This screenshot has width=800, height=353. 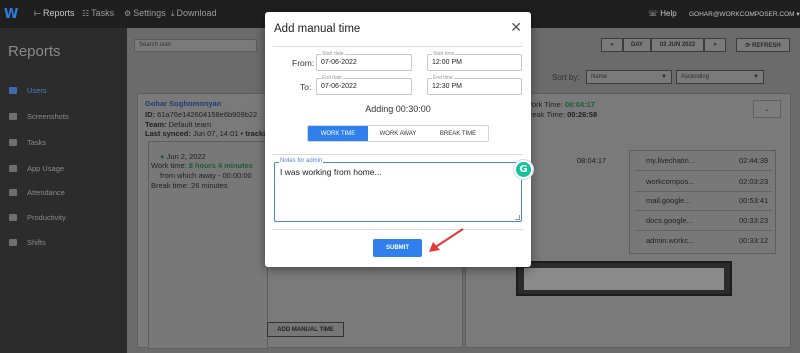 What do you see at coordinates (566, 77) in the screenshot?
I see `sort-label: Sort by:` at bounding box center [566, 77].